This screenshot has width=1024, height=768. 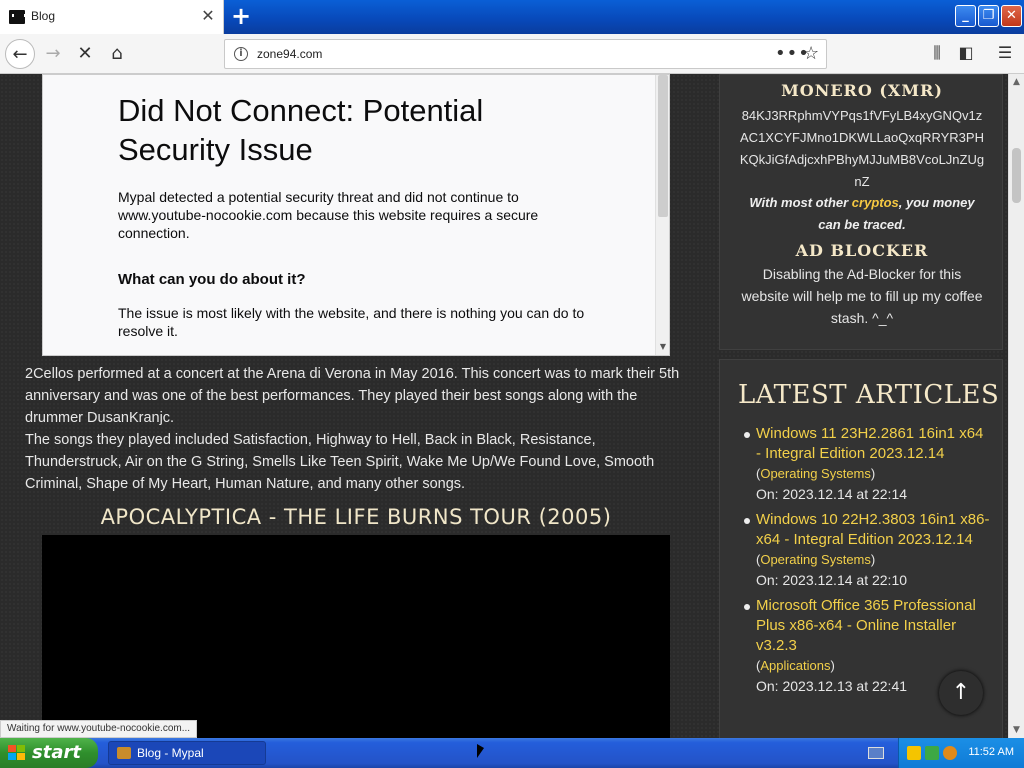 I want to click on close-tab-icon: ✕, so click(x=208, y=16).